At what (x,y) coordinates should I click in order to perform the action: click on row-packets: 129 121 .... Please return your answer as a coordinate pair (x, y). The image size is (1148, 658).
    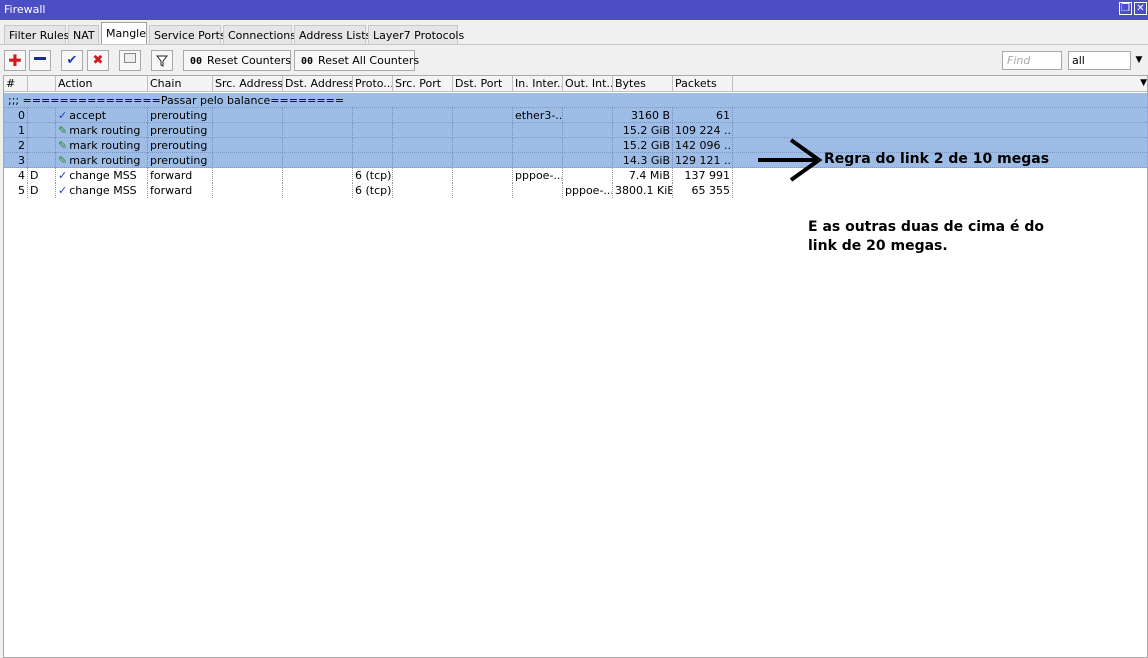
    Looking at the image, I should click on (704, 160).